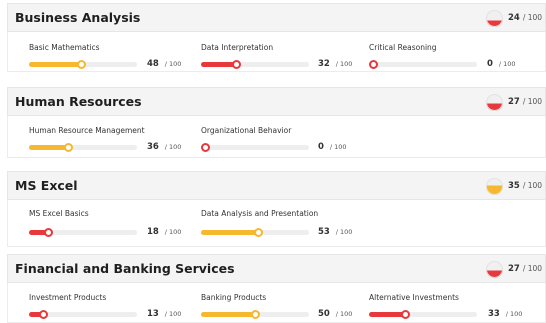 This screenshot has width=546, height=323. I want to click on topic-name: Data Analysis and Presentation, so click(260, 213).